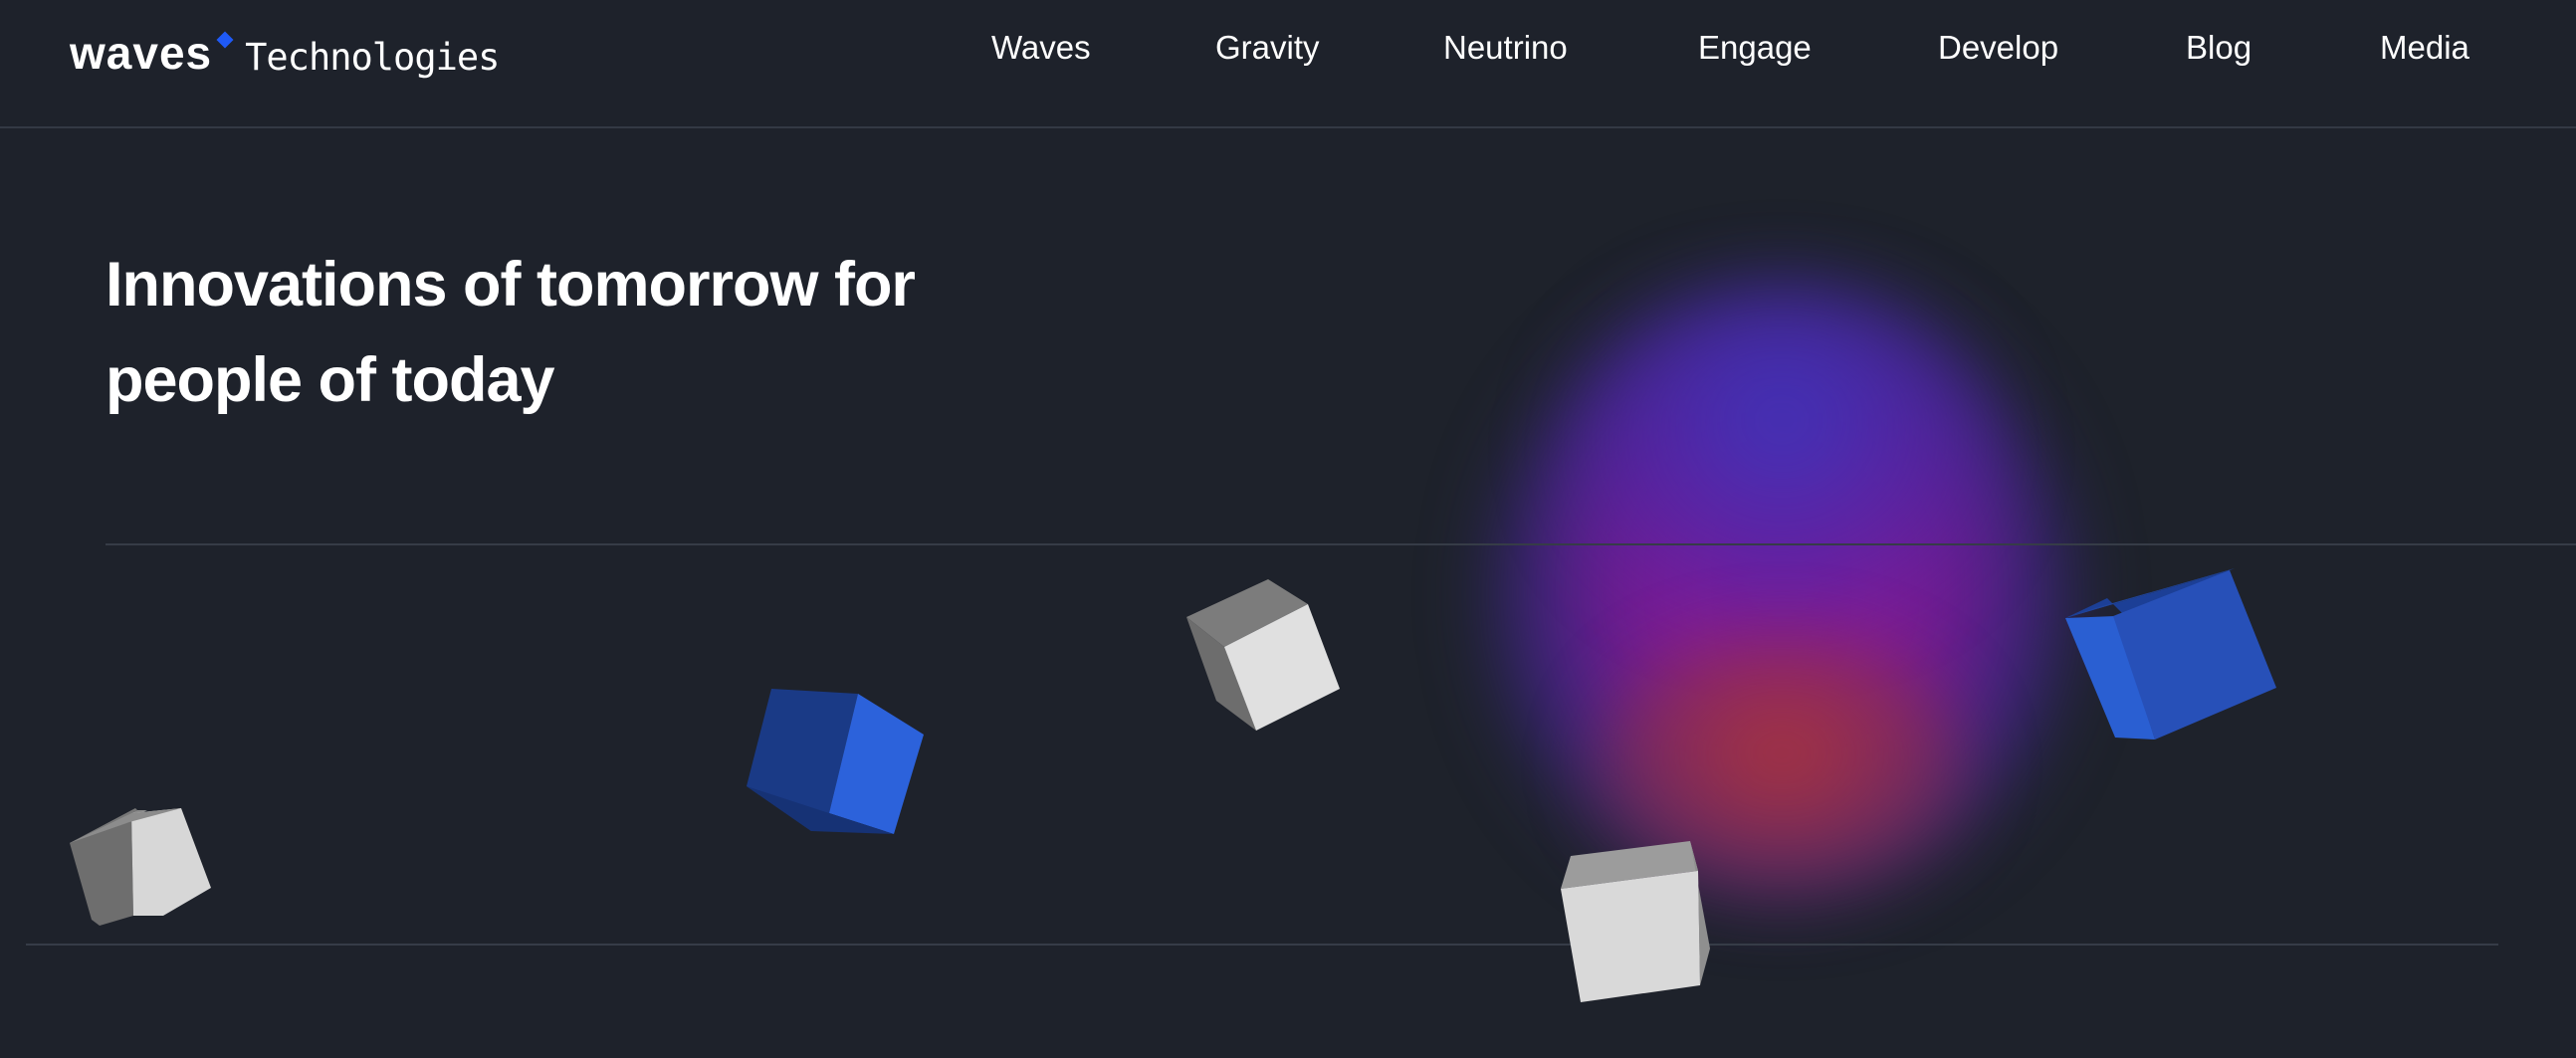 The height and width of the screenshot is (1058, 2576). I want to click on divider-bottom, so click(1262, 945).